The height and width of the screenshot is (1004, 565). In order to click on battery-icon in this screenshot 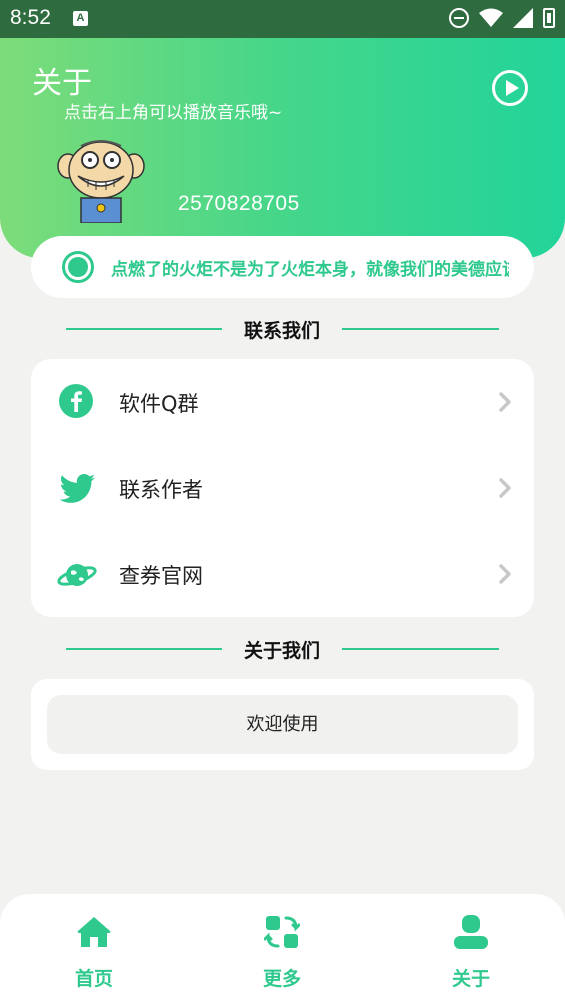, I will do `click(549, 18)`.